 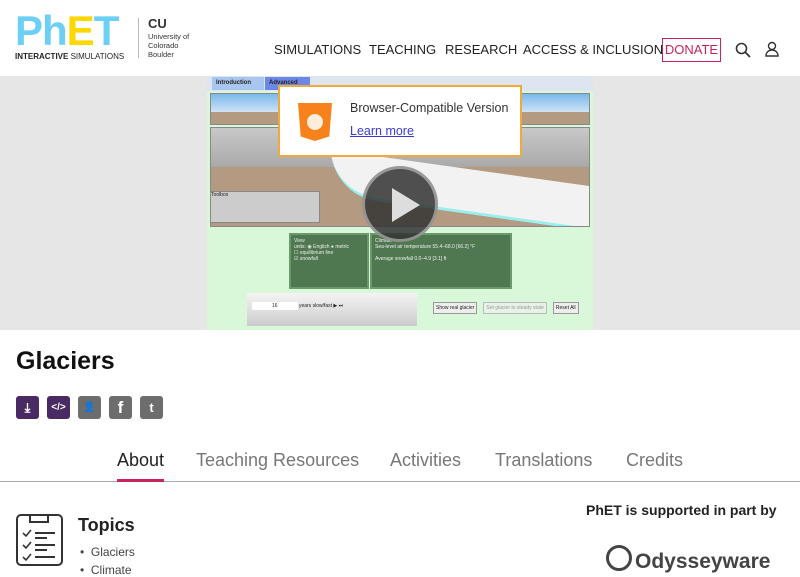 I want to click on odysseyware-logo: Odysseyware, so click(x=688, y=559).